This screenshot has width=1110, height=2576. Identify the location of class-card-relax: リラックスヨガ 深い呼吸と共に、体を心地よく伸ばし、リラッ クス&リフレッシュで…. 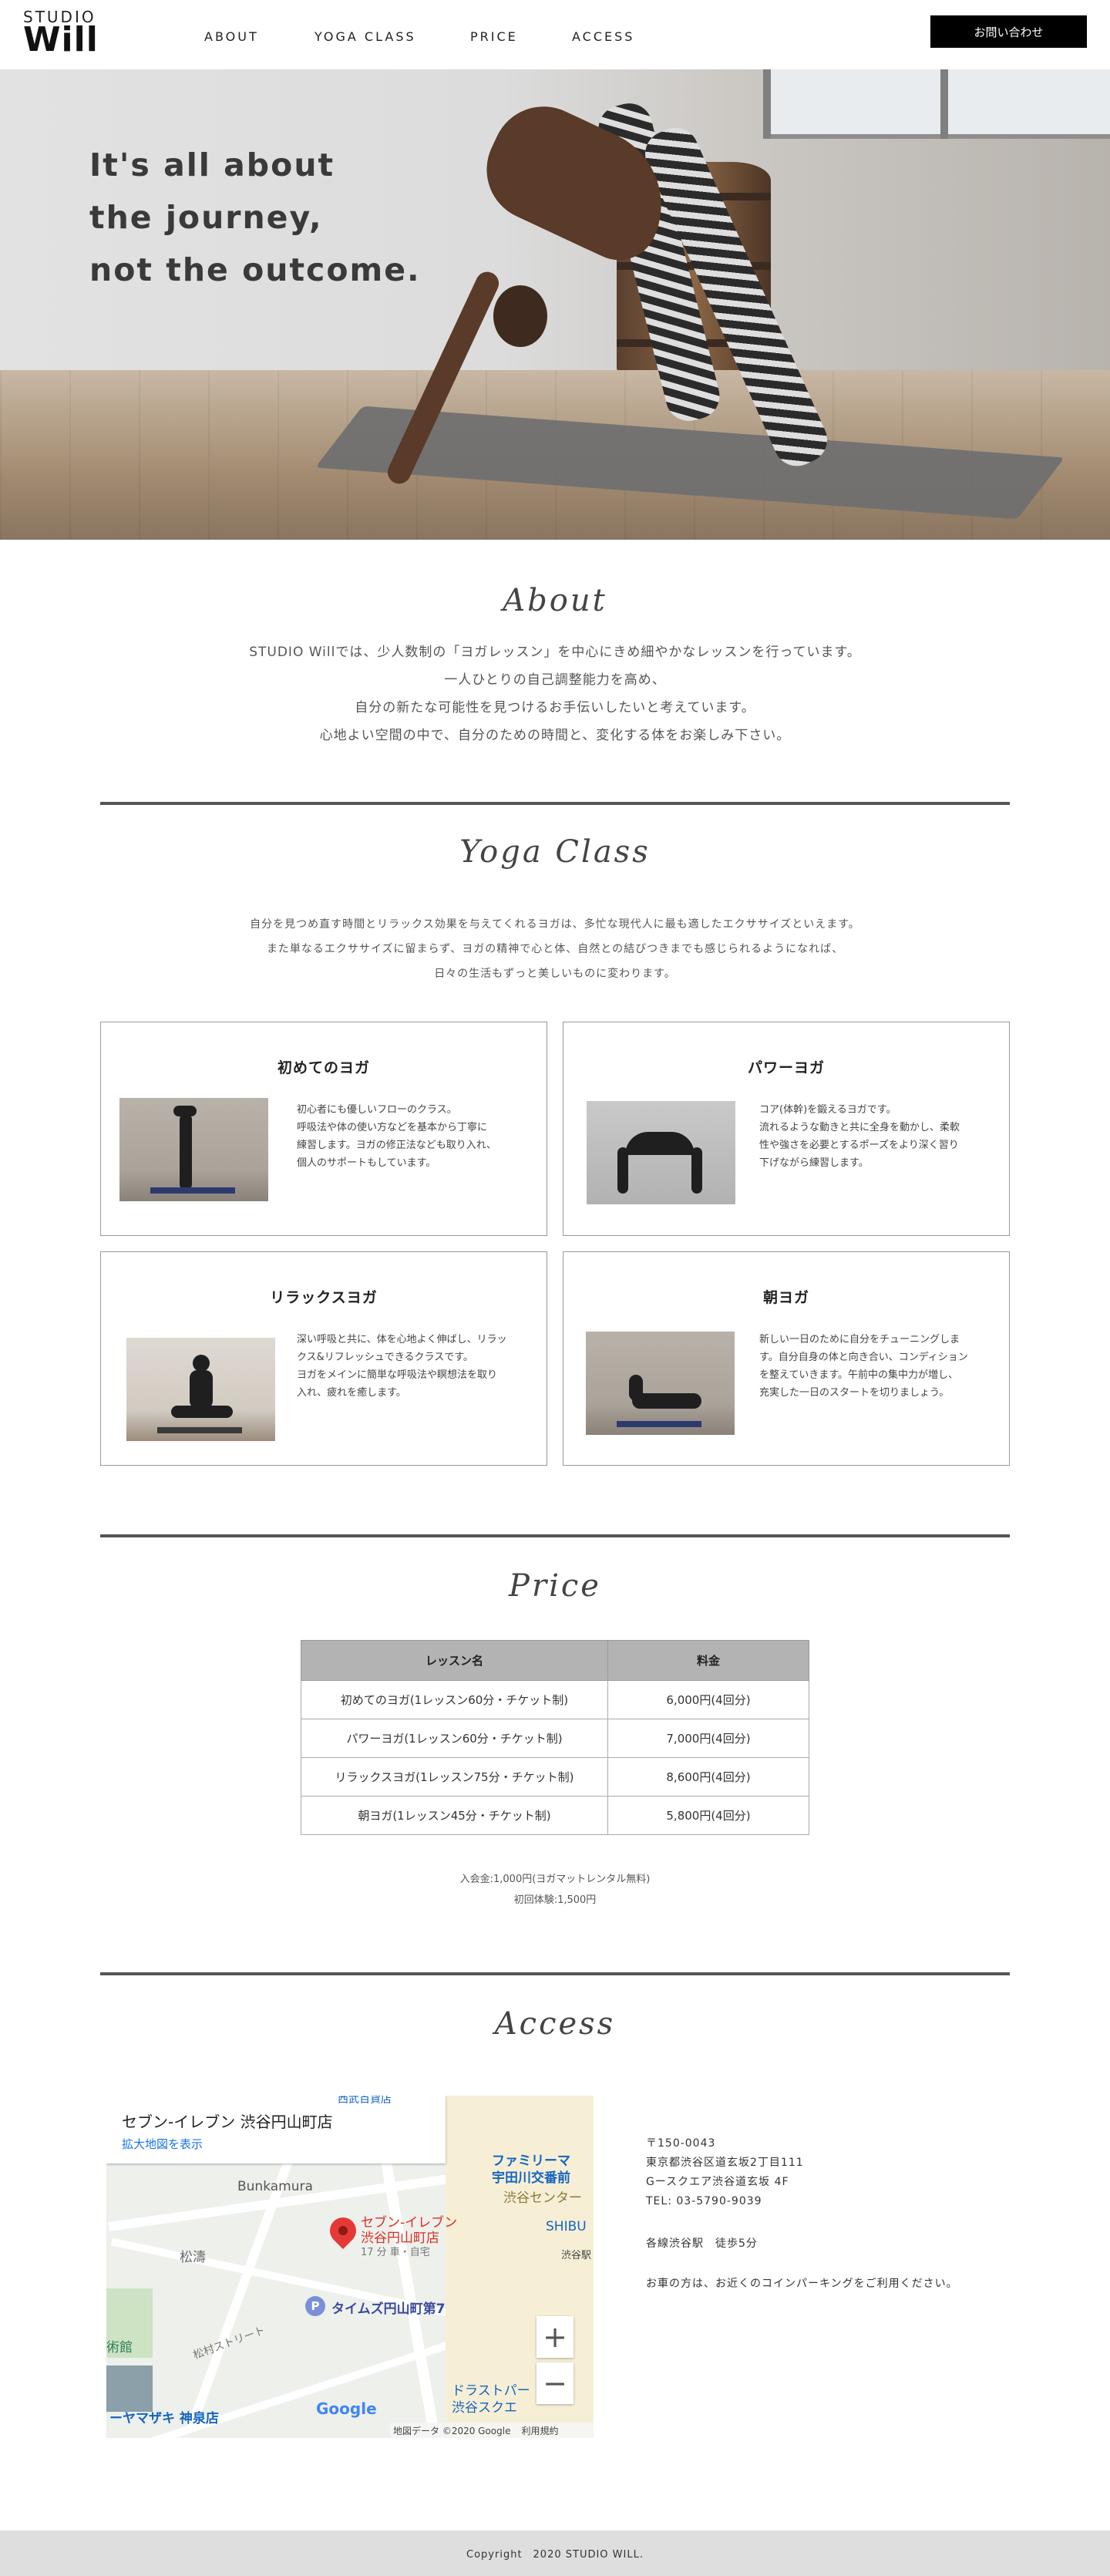
(323, 1359).